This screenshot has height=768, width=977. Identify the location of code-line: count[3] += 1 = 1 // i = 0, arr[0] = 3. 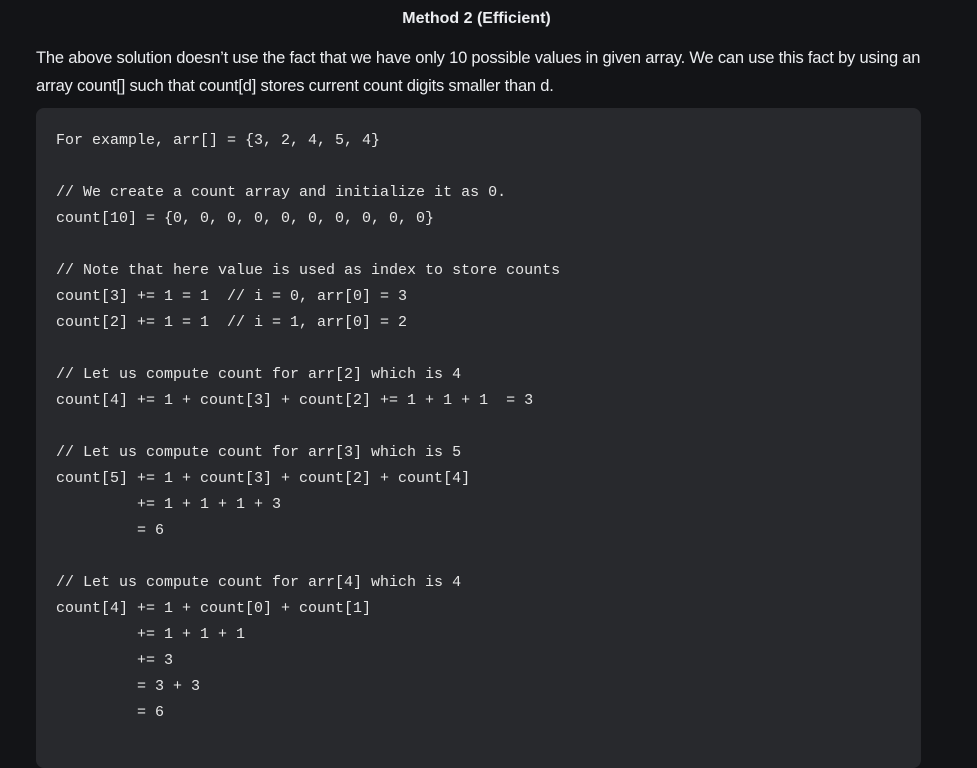
(232, 296).